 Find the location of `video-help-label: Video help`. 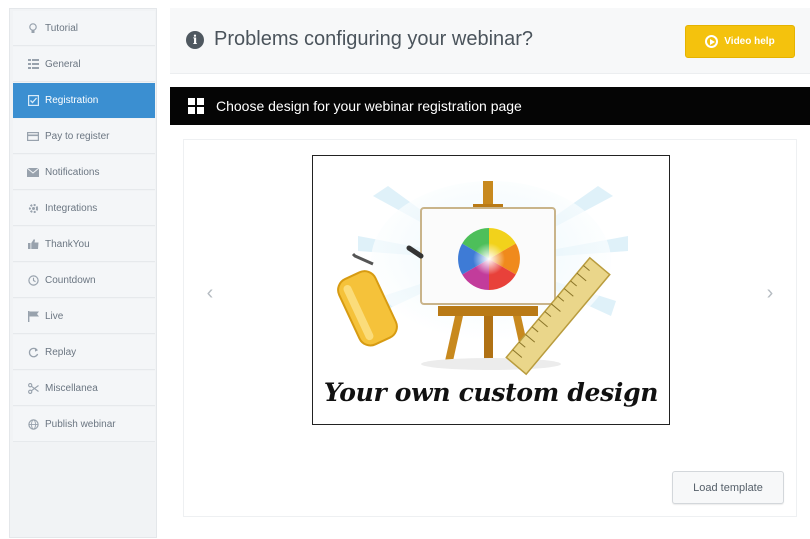

video-help-label: Video help is located at coordinates (749, 41).